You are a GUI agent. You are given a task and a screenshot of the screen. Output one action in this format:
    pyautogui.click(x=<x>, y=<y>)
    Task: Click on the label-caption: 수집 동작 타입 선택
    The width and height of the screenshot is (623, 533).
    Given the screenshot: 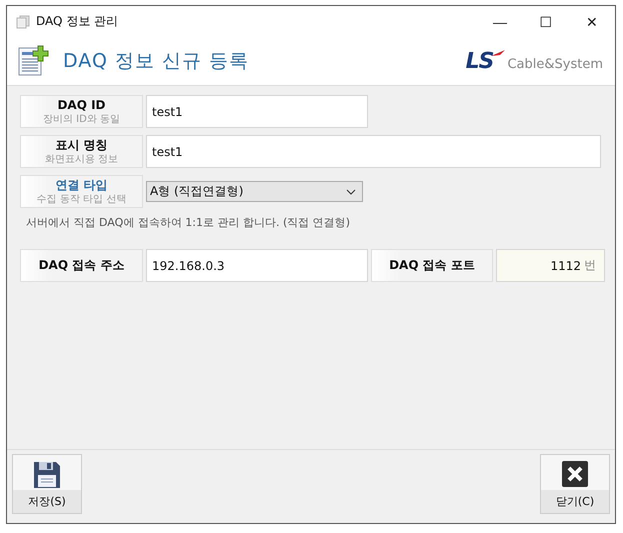 What is the action you would take?
    pyautogui.click(x=81, y=199)
    